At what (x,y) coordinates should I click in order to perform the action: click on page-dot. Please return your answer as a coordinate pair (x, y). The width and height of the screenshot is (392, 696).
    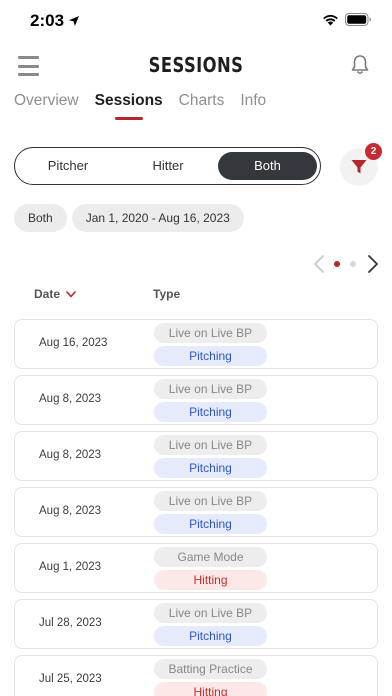
    Looking at the image, I should click on (353, 264).